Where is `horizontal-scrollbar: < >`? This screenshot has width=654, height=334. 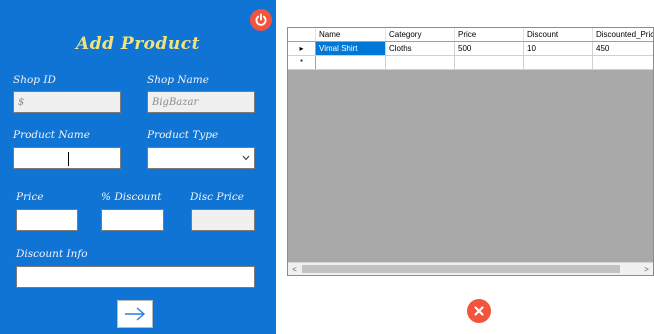 horizontal-scrollbar: < > is located at coordinates (470, 268).